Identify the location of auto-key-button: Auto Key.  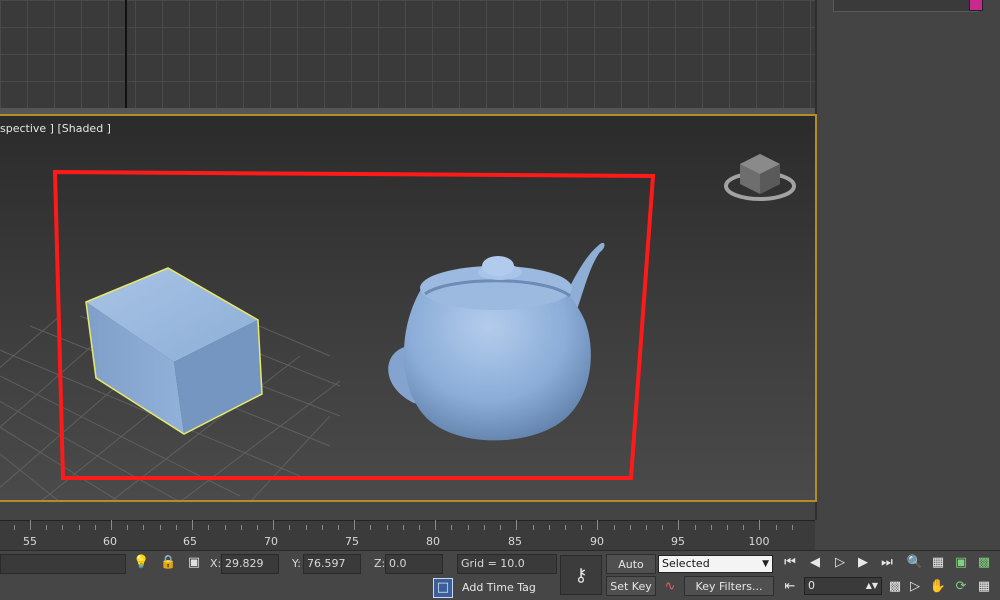
(631, 572).